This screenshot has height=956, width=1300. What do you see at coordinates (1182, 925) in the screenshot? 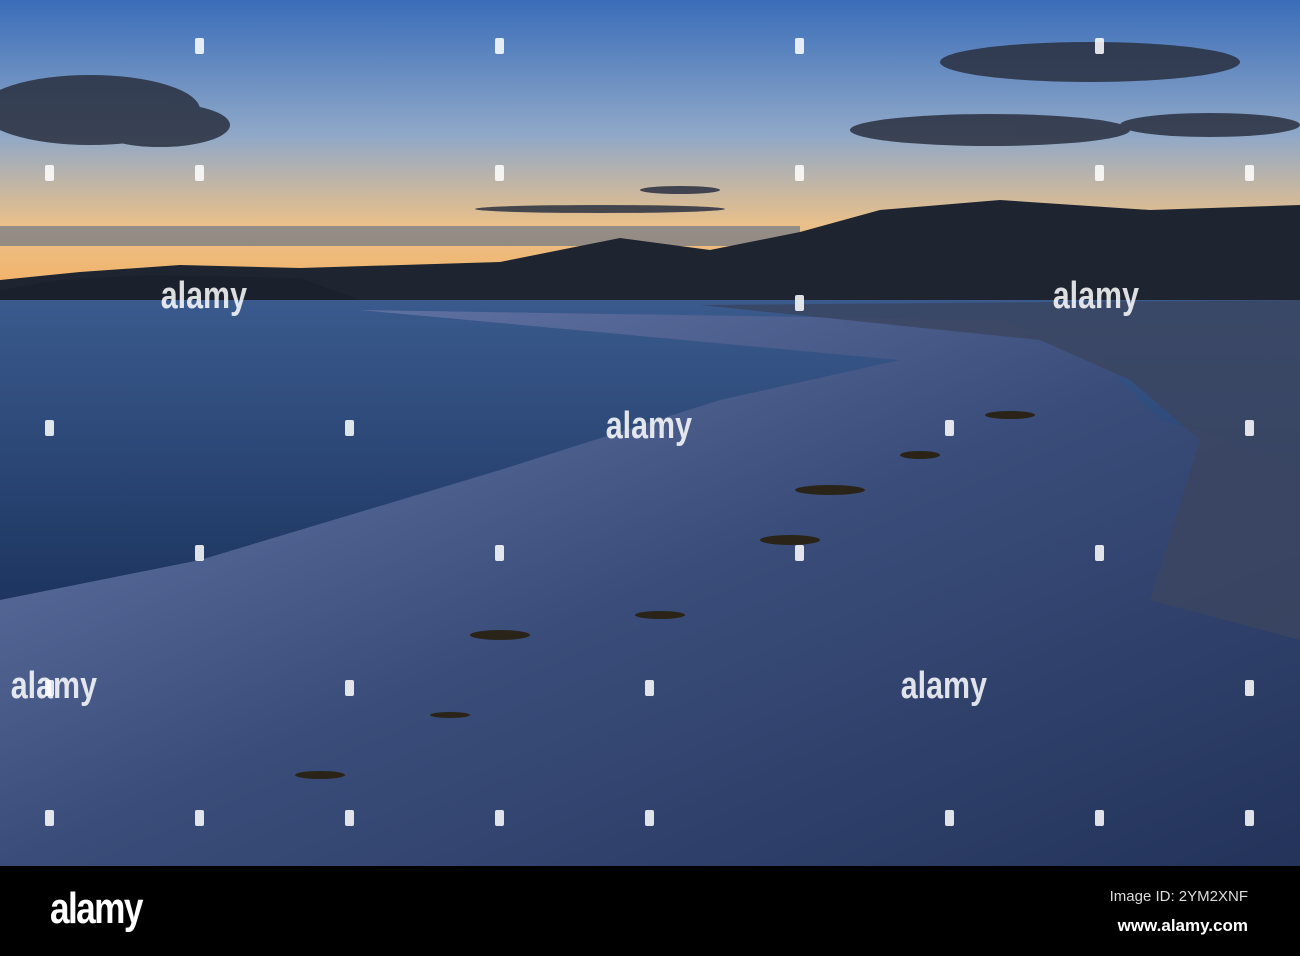
I see `site-url: www.alamy.com` at bounding box center [1182, 925].